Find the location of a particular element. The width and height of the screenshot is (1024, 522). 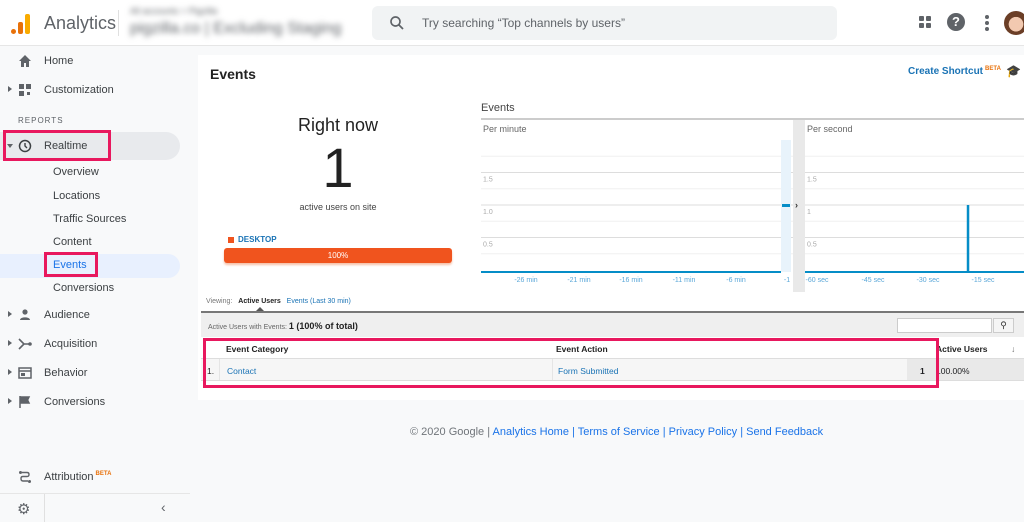

sidebar-item-attribution: Attribution BETA is located at coordinates (90, 477).